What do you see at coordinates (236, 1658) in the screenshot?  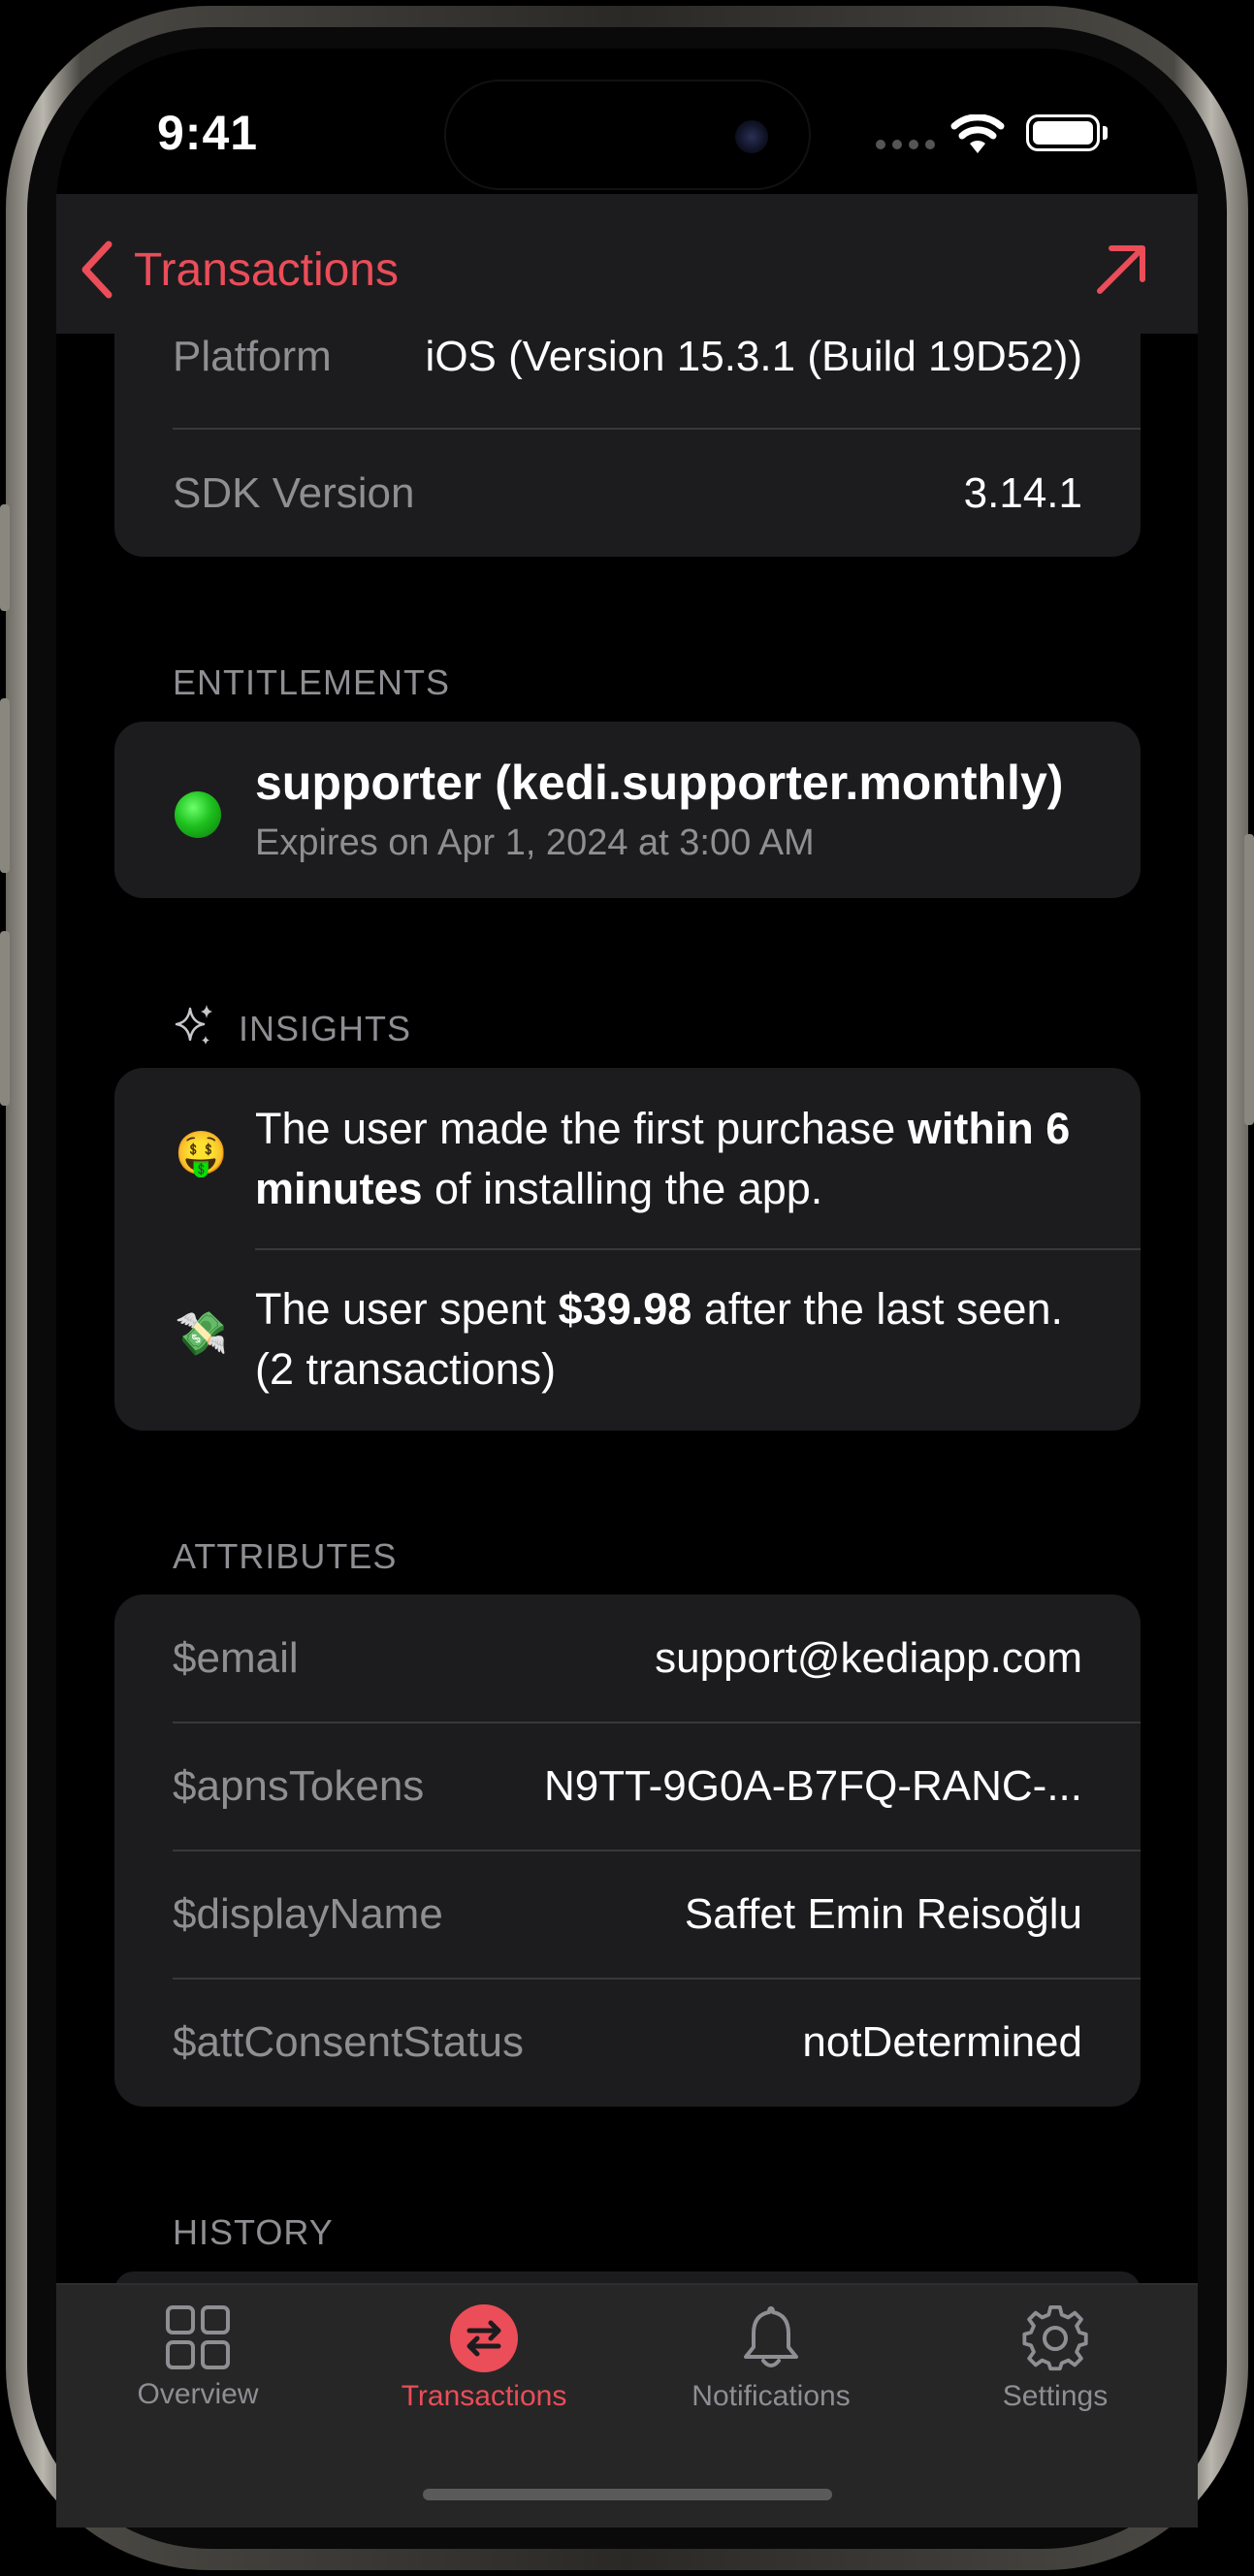 I see `attribute-key: $email` at bounding box center [236, 1658].